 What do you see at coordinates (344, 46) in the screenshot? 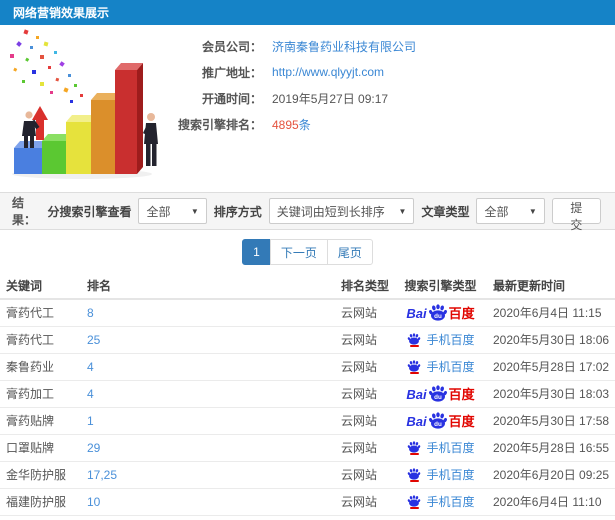
I see `member-company-link: 济南秦鲁药业科技有限公司` at bounding box center [344, 46].